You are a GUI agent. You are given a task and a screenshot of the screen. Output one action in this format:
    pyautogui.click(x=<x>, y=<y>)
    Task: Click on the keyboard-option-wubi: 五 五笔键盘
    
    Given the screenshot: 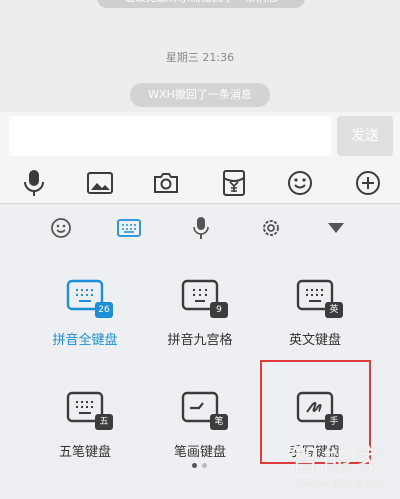 What is the action you would take?
    pyautogui.click(x=85, y=411)
    